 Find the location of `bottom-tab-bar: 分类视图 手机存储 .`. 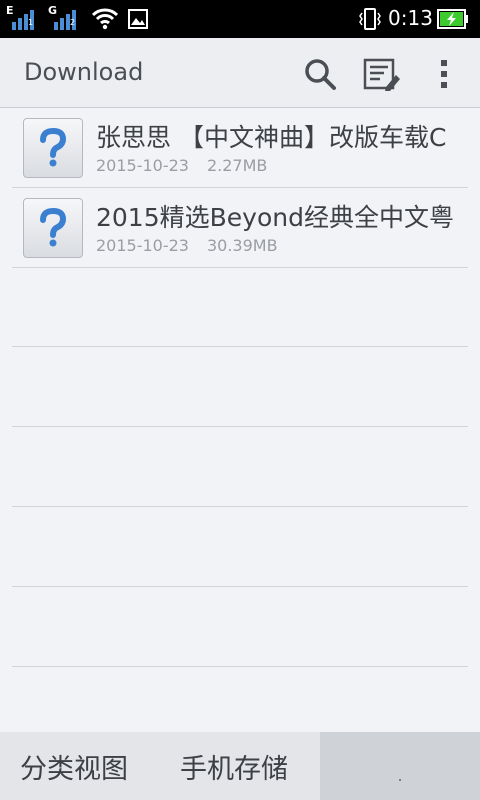

bottom-tab-bar: 分类视图 手机存储 . is located at coordinates (240, 766).